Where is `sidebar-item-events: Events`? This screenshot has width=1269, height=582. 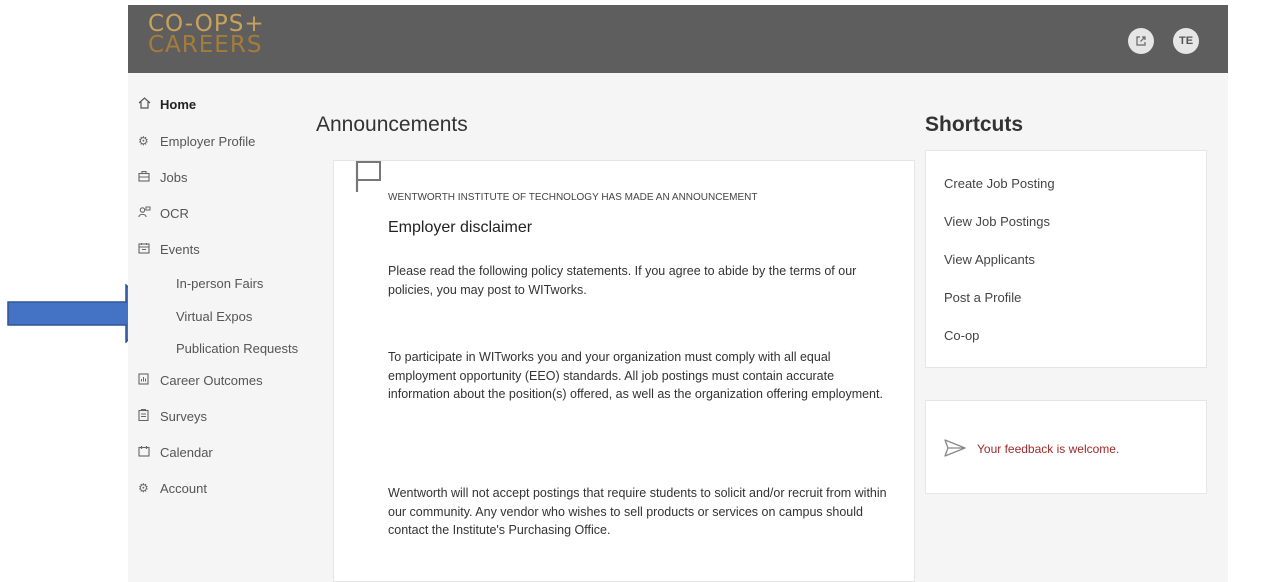
sidebar-item-events: Events is located at coordinates (169, 249).